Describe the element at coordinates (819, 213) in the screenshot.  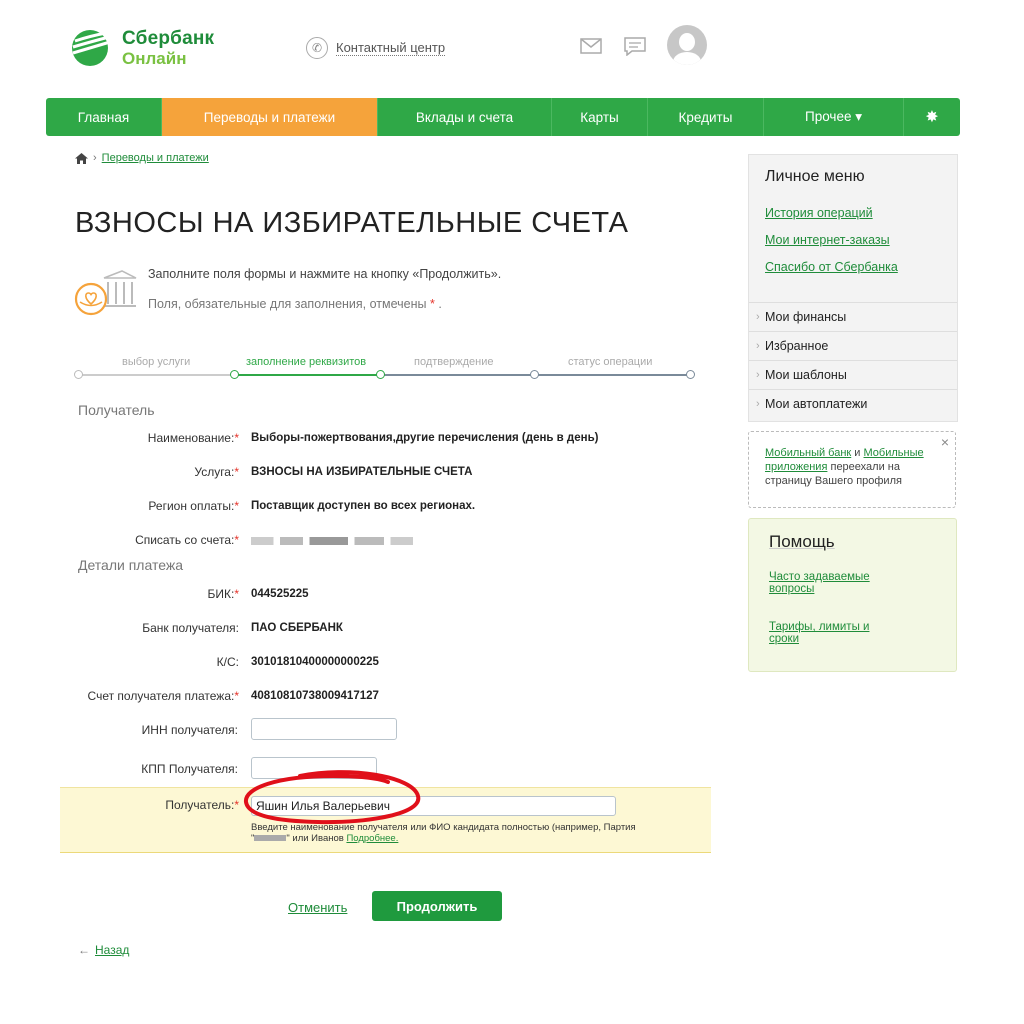
I see `link-operations-history: История операций` at that location.